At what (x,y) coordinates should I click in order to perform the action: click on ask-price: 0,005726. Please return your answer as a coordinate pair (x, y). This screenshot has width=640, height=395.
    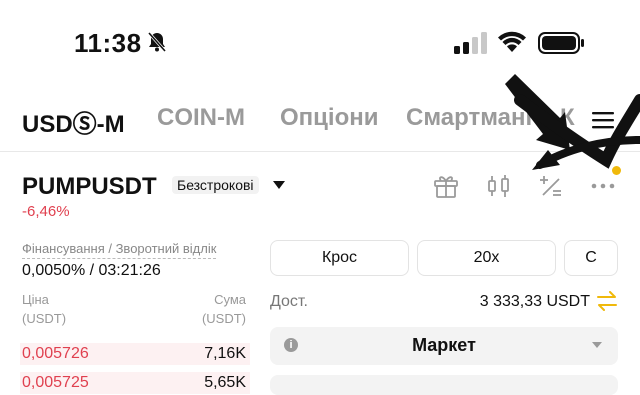
    Looking at the image, I should click on (55, 353).